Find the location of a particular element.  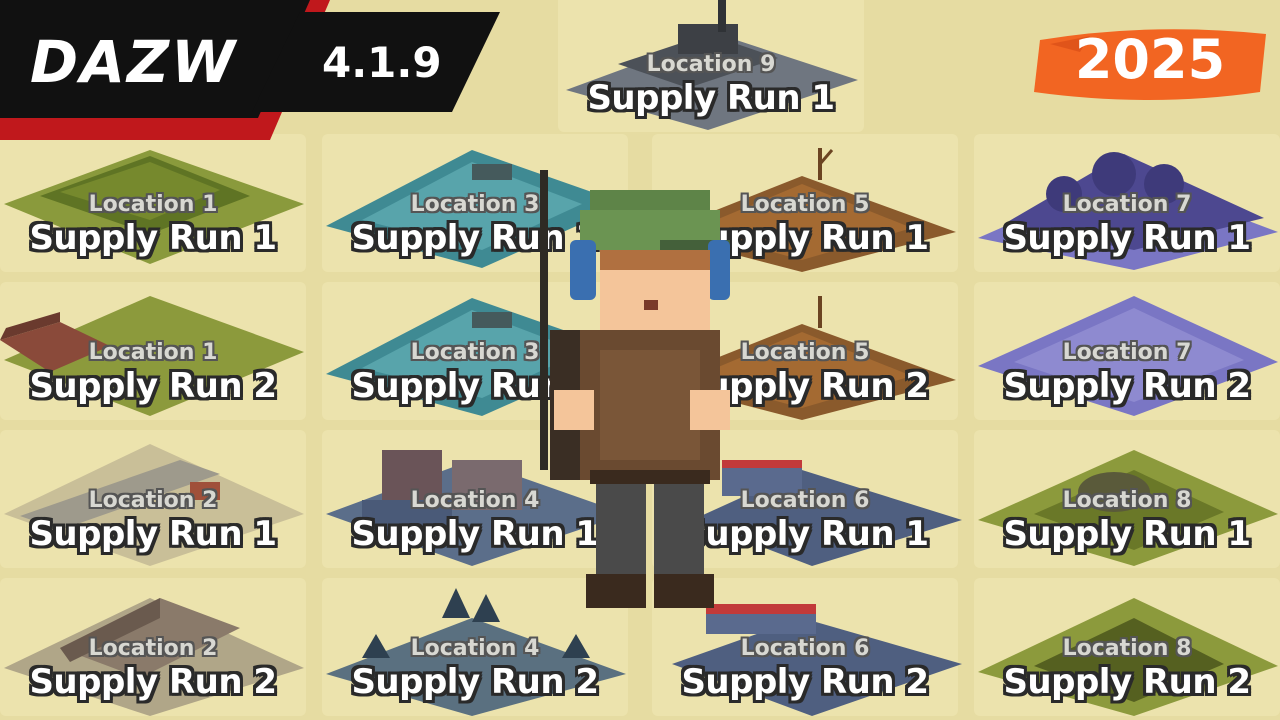

location-card-8-run-1: Location 8 Supply Run 1 is located at coordinates (1127, 499).